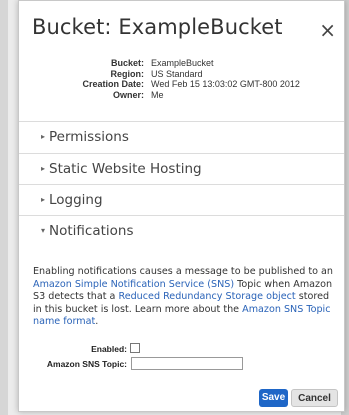  What do you see at coordinates (86, 364) in the screenshot?
I see `sns-topic-label: Amazon SNS Topic:` at bounding box center [86, 364].